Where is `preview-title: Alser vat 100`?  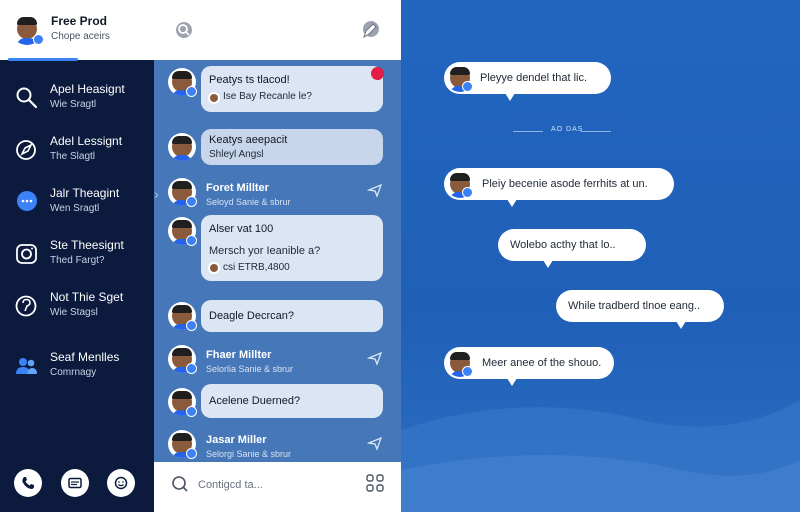 preview-title: Alser vat 100 is located at coordinates (241, 229).